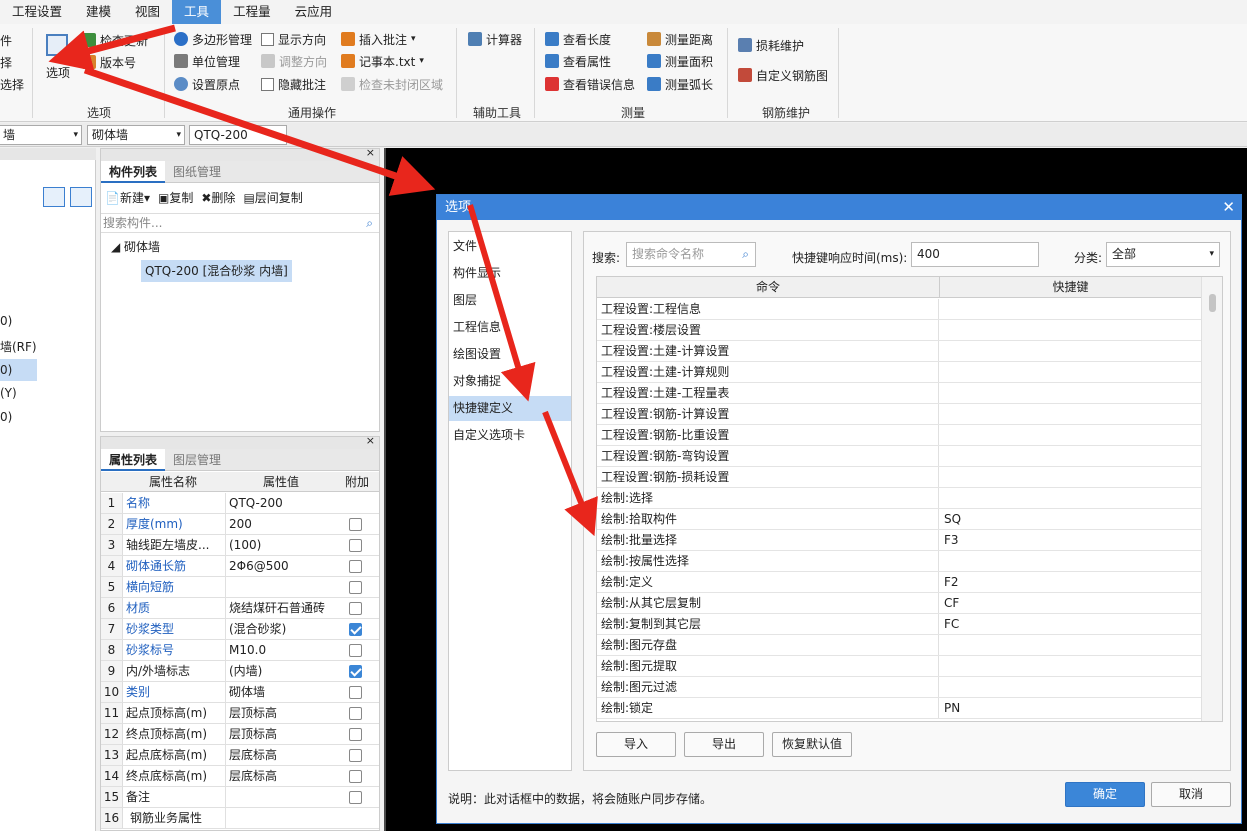  I want to click on shortcut-row: 工程设置:工程信息, so click(899, 309).